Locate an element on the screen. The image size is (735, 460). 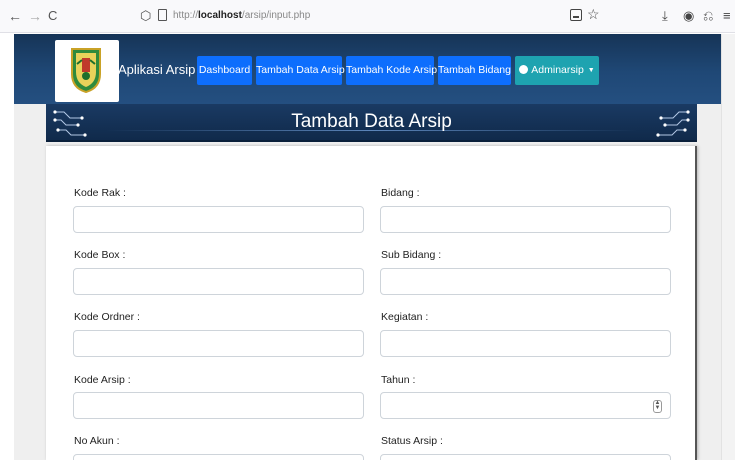
bidang-input is located at coordinates (525, 219).